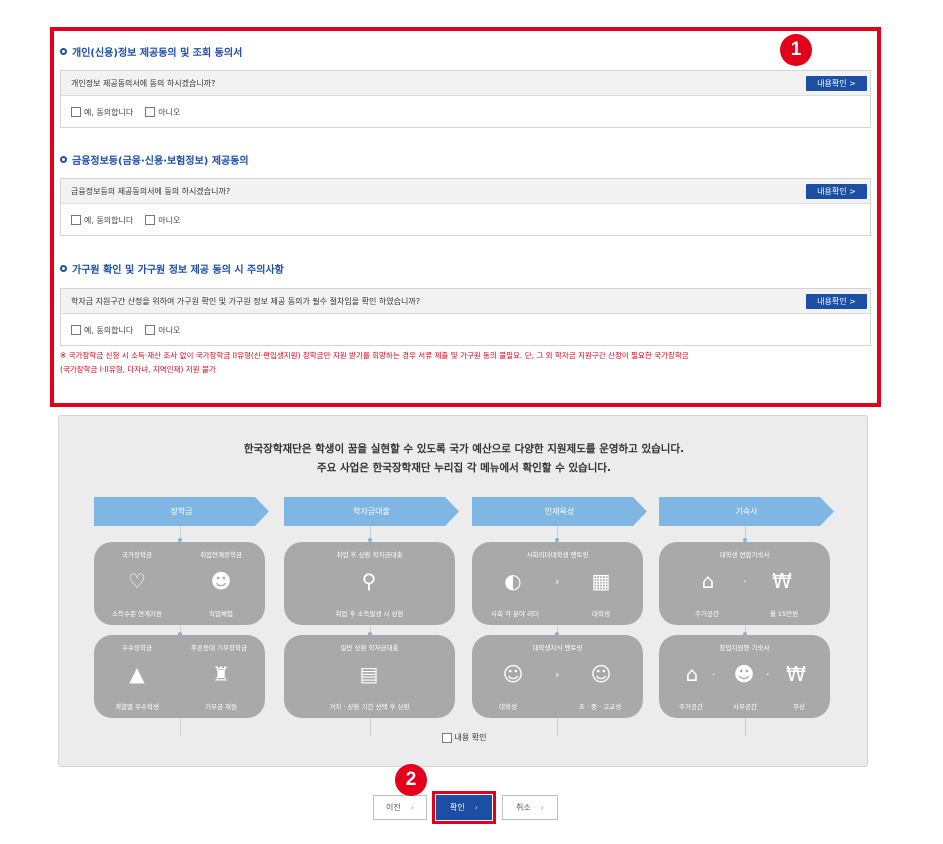 Image resolution: width=943 pixels, height=844 pixels. I want to click on students-icon: ☺, so click(601, 674).